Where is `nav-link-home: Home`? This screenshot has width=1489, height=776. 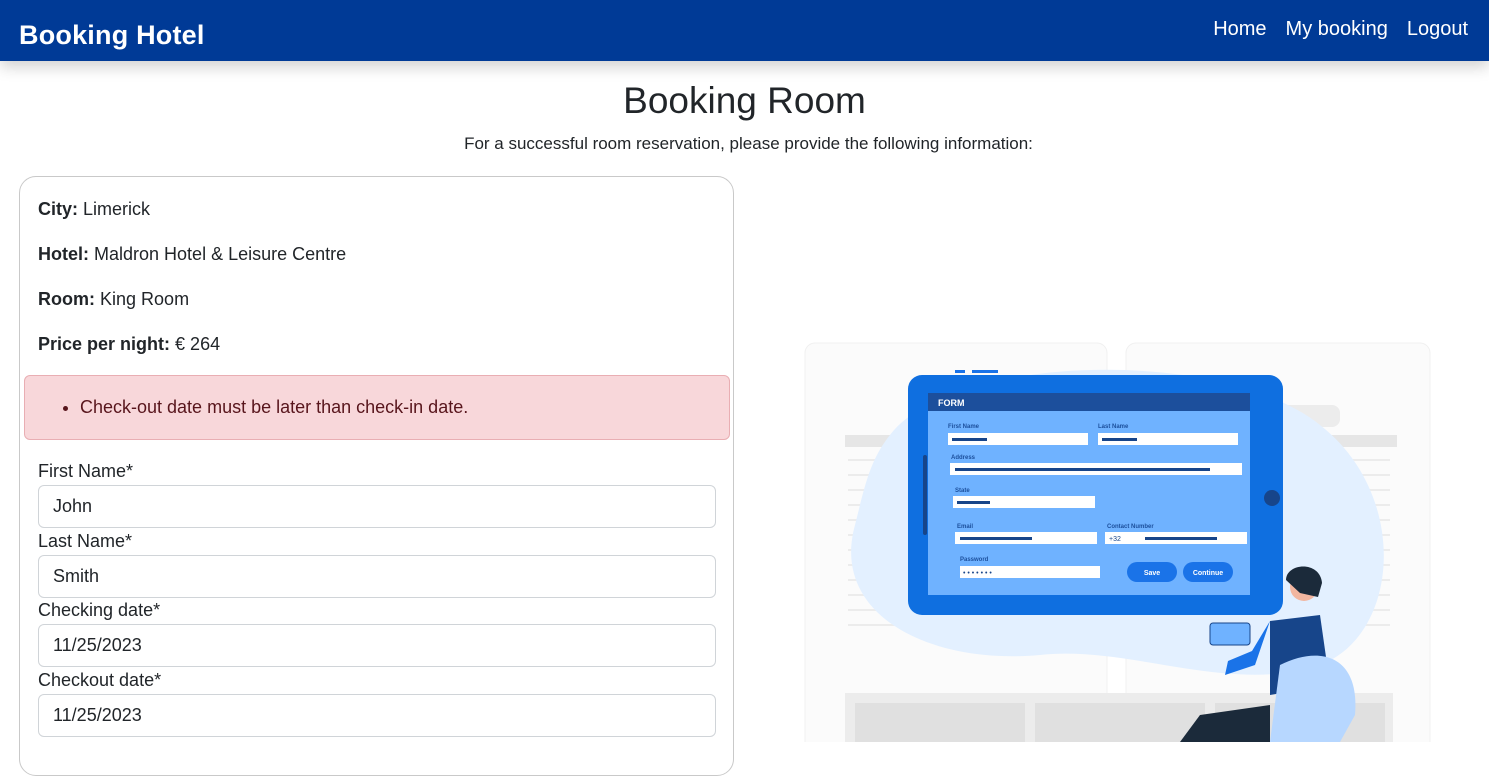
nav-link-home: Home is located at coordinates (1239, 29).